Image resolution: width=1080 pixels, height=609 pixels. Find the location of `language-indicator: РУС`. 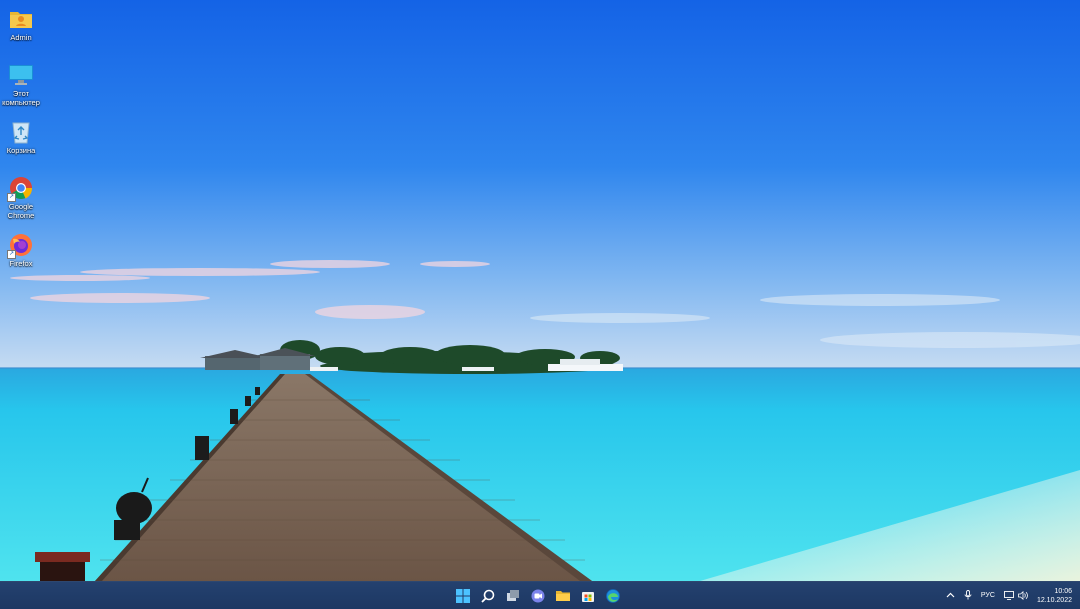

language-indicator: РУС is located at coordinates (988, 595).